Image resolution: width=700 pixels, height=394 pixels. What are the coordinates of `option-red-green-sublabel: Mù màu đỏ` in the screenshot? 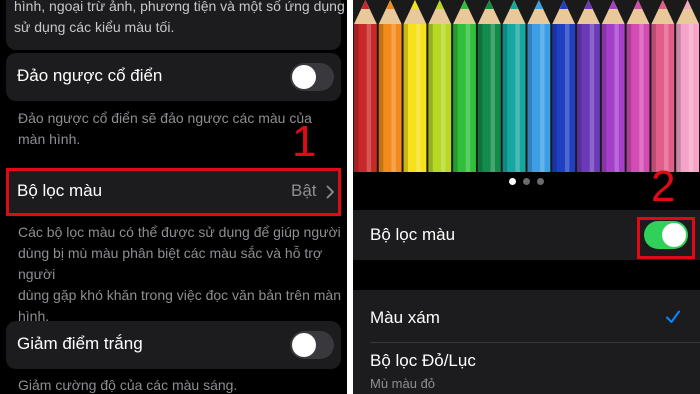 It's located at (403, 383).